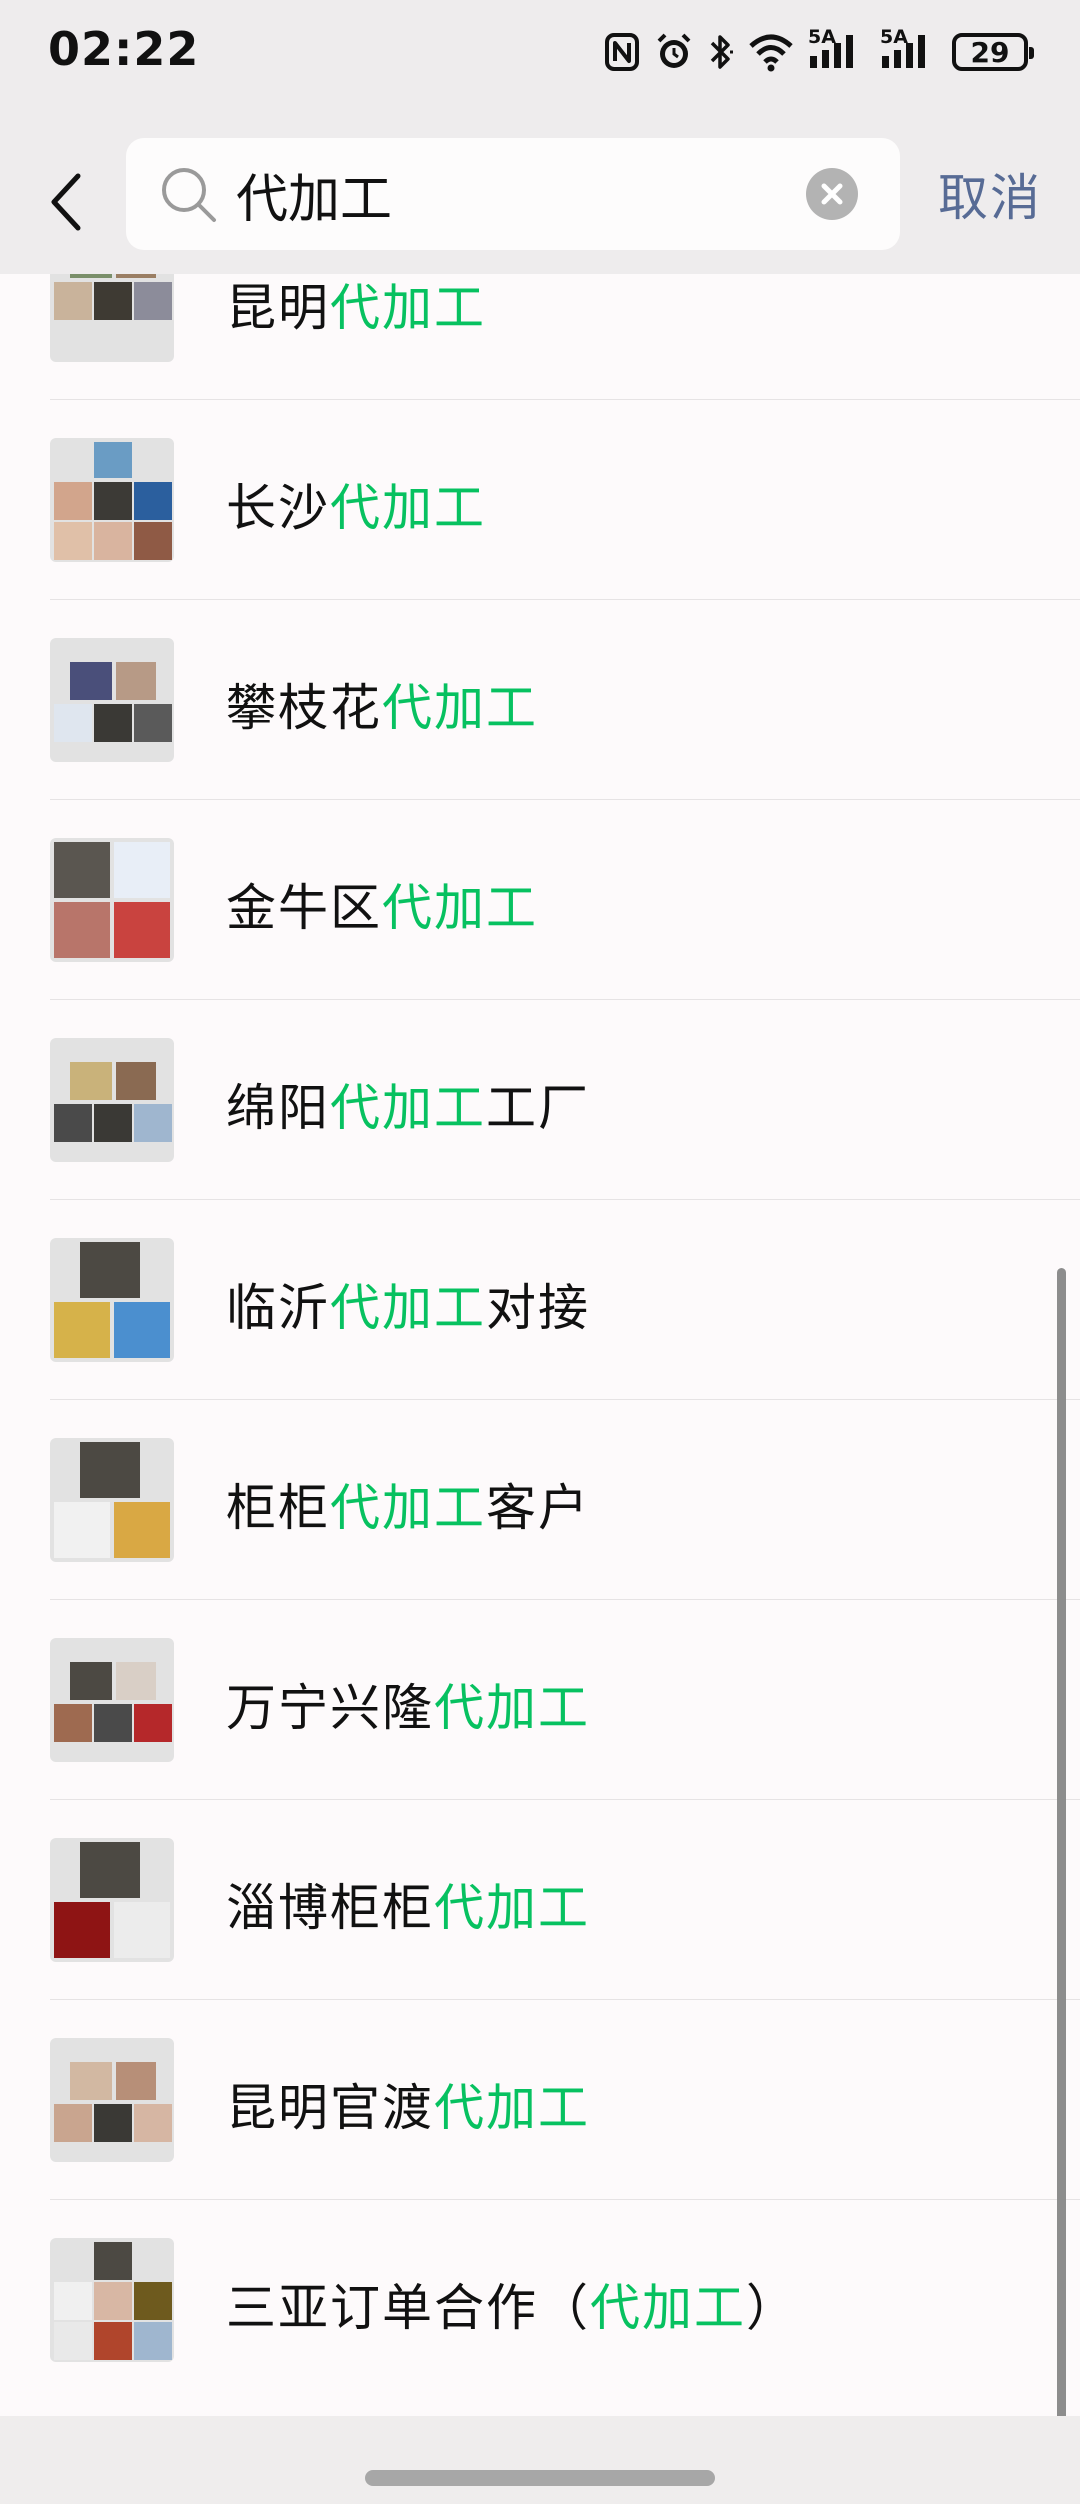 The width and height of the screenshot is (1080, 2504). I want to click on list-item: 绵阳代加工工厂, so click(540, 1100).